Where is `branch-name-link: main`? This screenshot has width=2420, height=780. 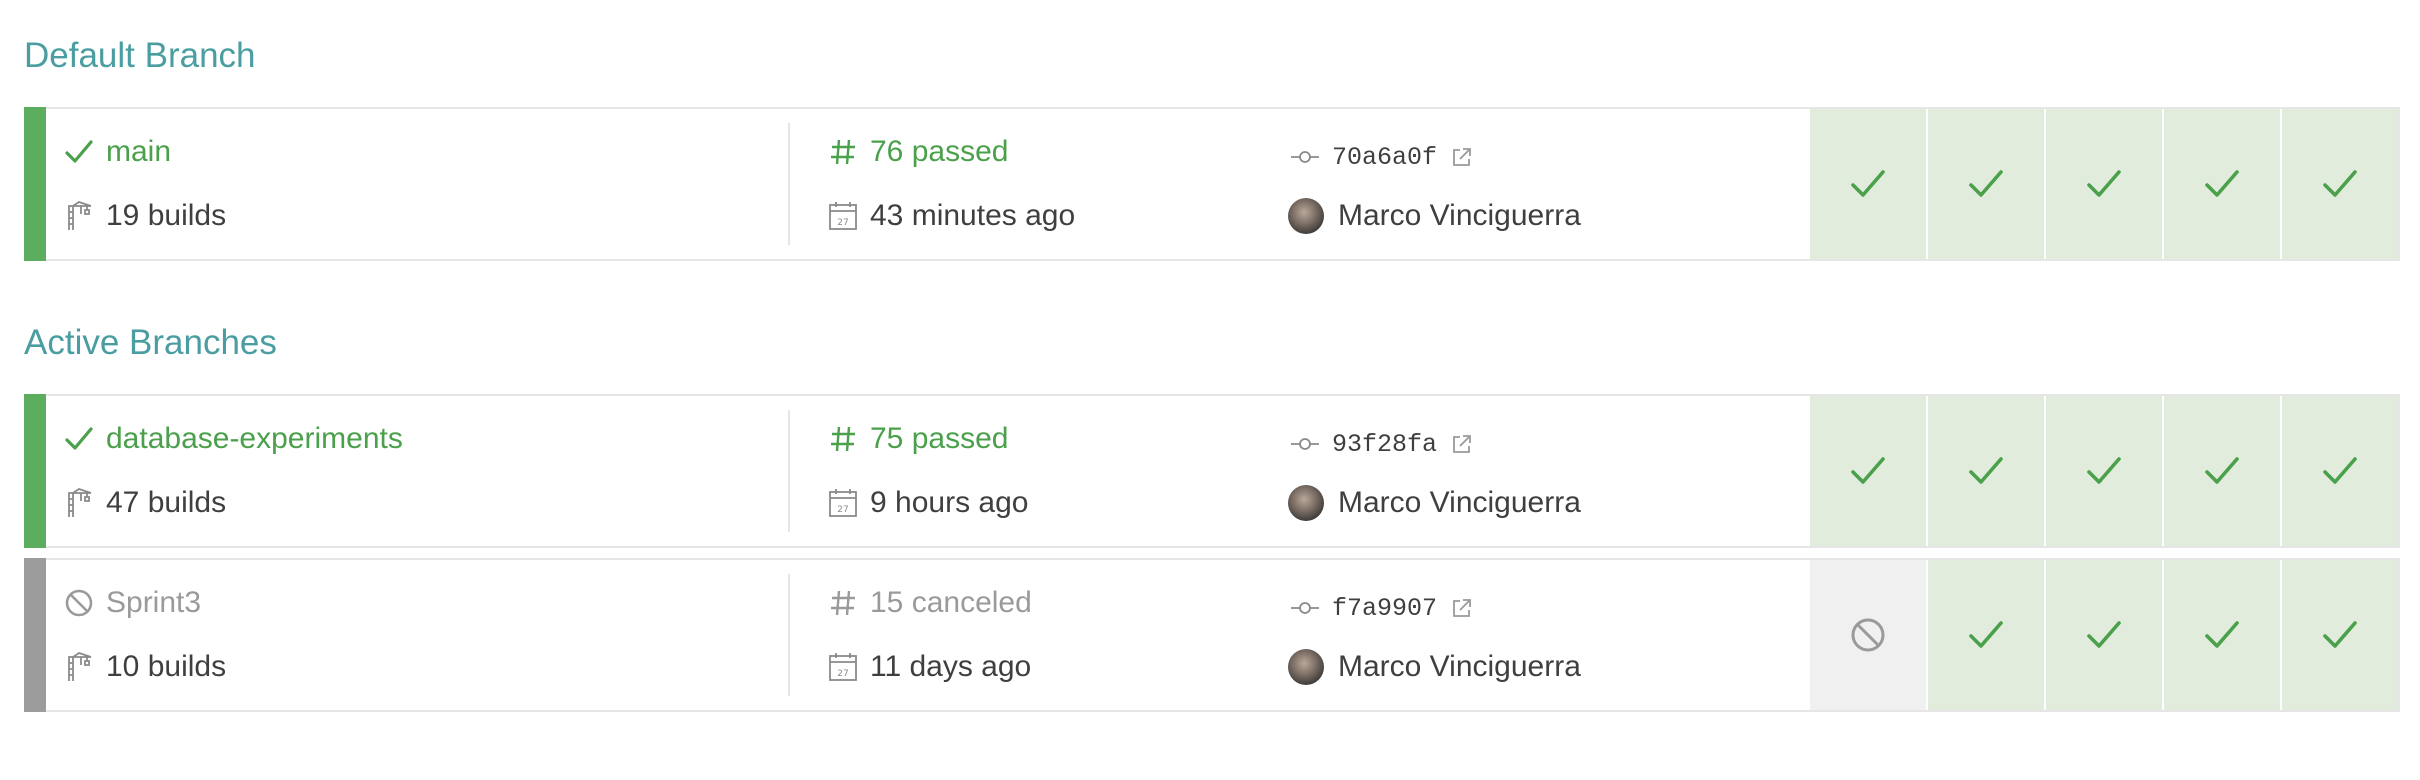
branch-name-link: main is located at coordinates (138, 152).